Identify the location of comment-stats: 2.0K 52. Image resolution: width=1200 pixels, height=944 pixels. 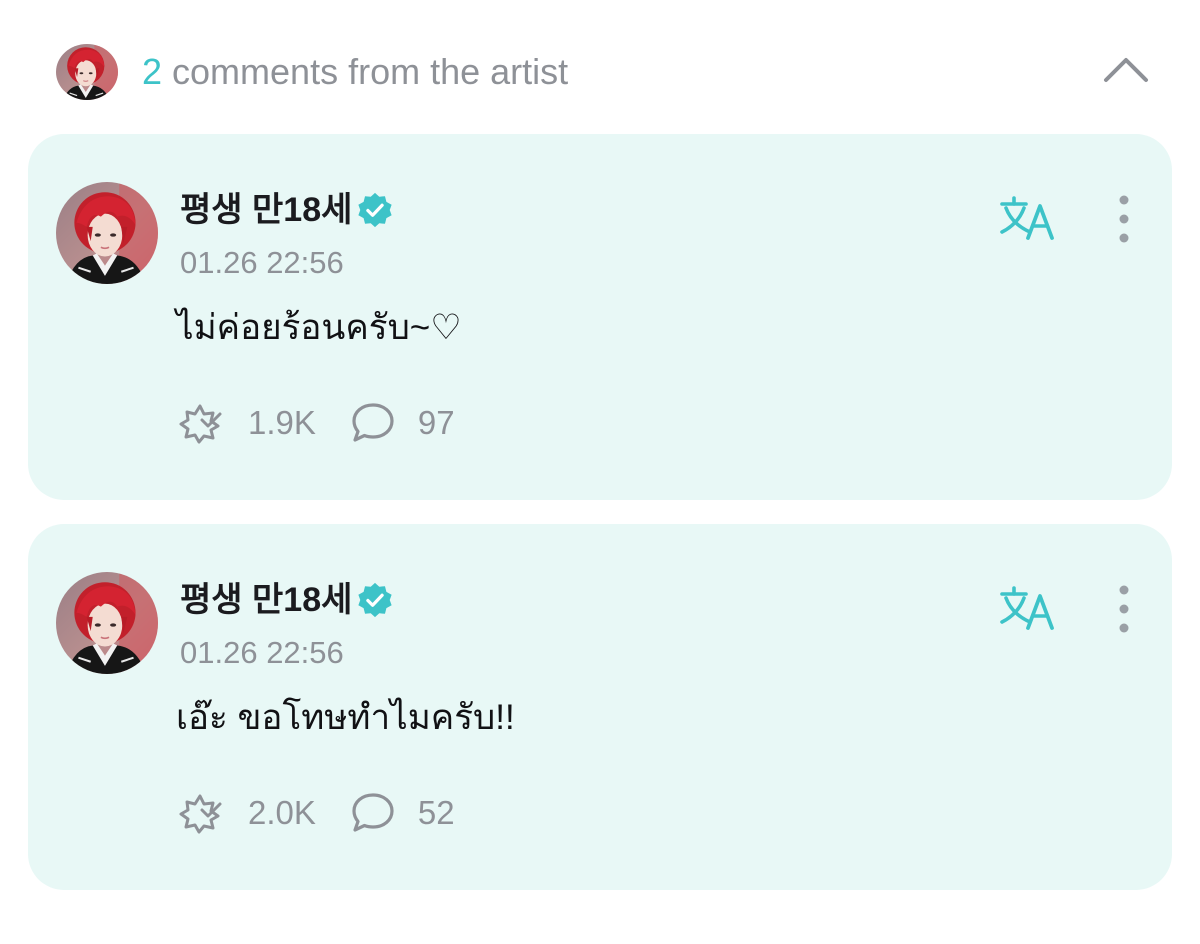
(316, 813).